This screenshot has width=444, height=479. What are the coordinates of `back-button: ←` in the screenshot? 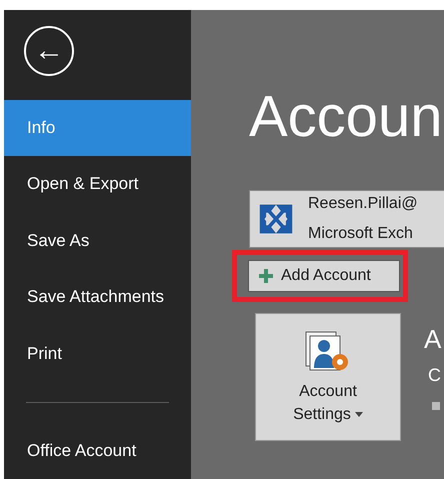 It's located at (49, 51).